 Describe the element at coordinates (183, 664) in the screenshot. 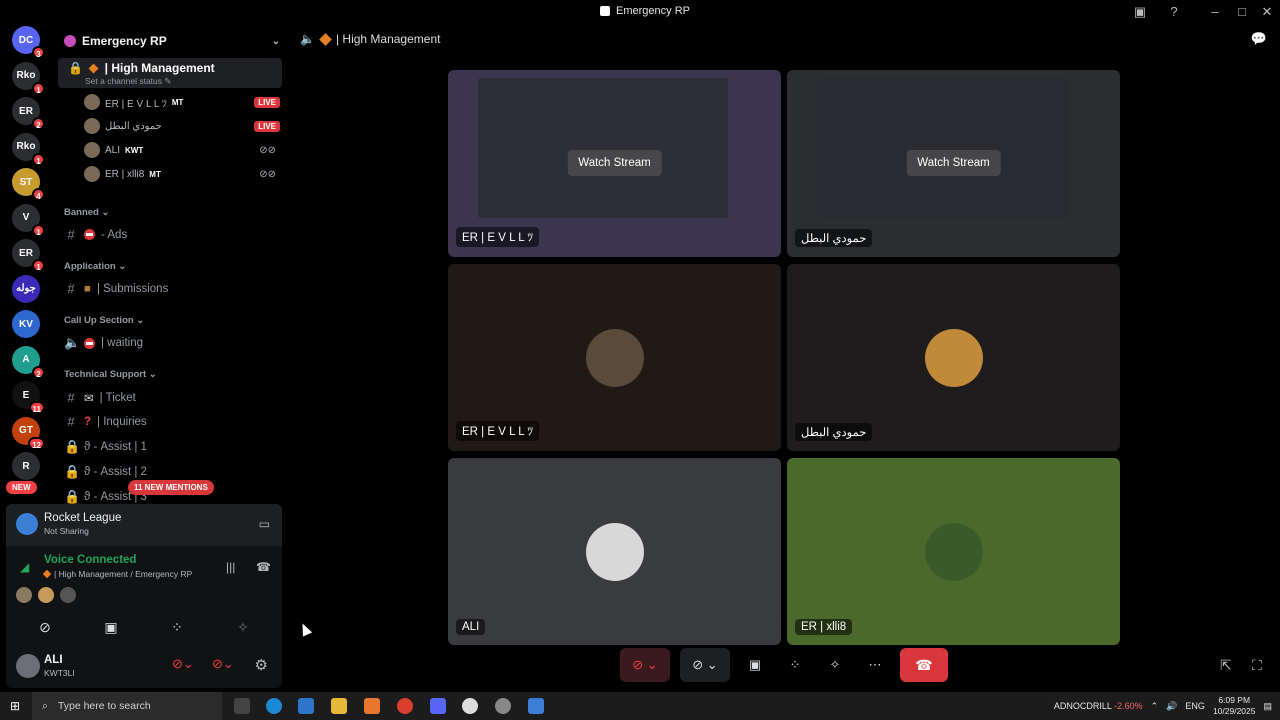

I see `mute-icon: ⊘⌄` at that location.